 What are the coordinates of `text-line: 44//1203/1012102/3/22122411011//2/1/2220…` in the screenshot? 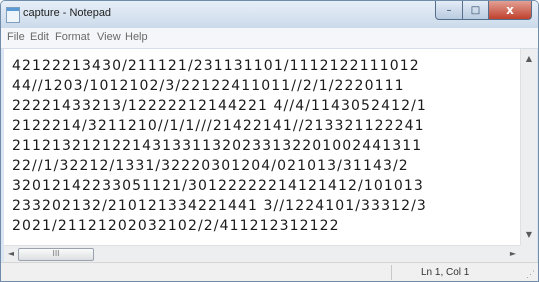 It's located at (208, 86).